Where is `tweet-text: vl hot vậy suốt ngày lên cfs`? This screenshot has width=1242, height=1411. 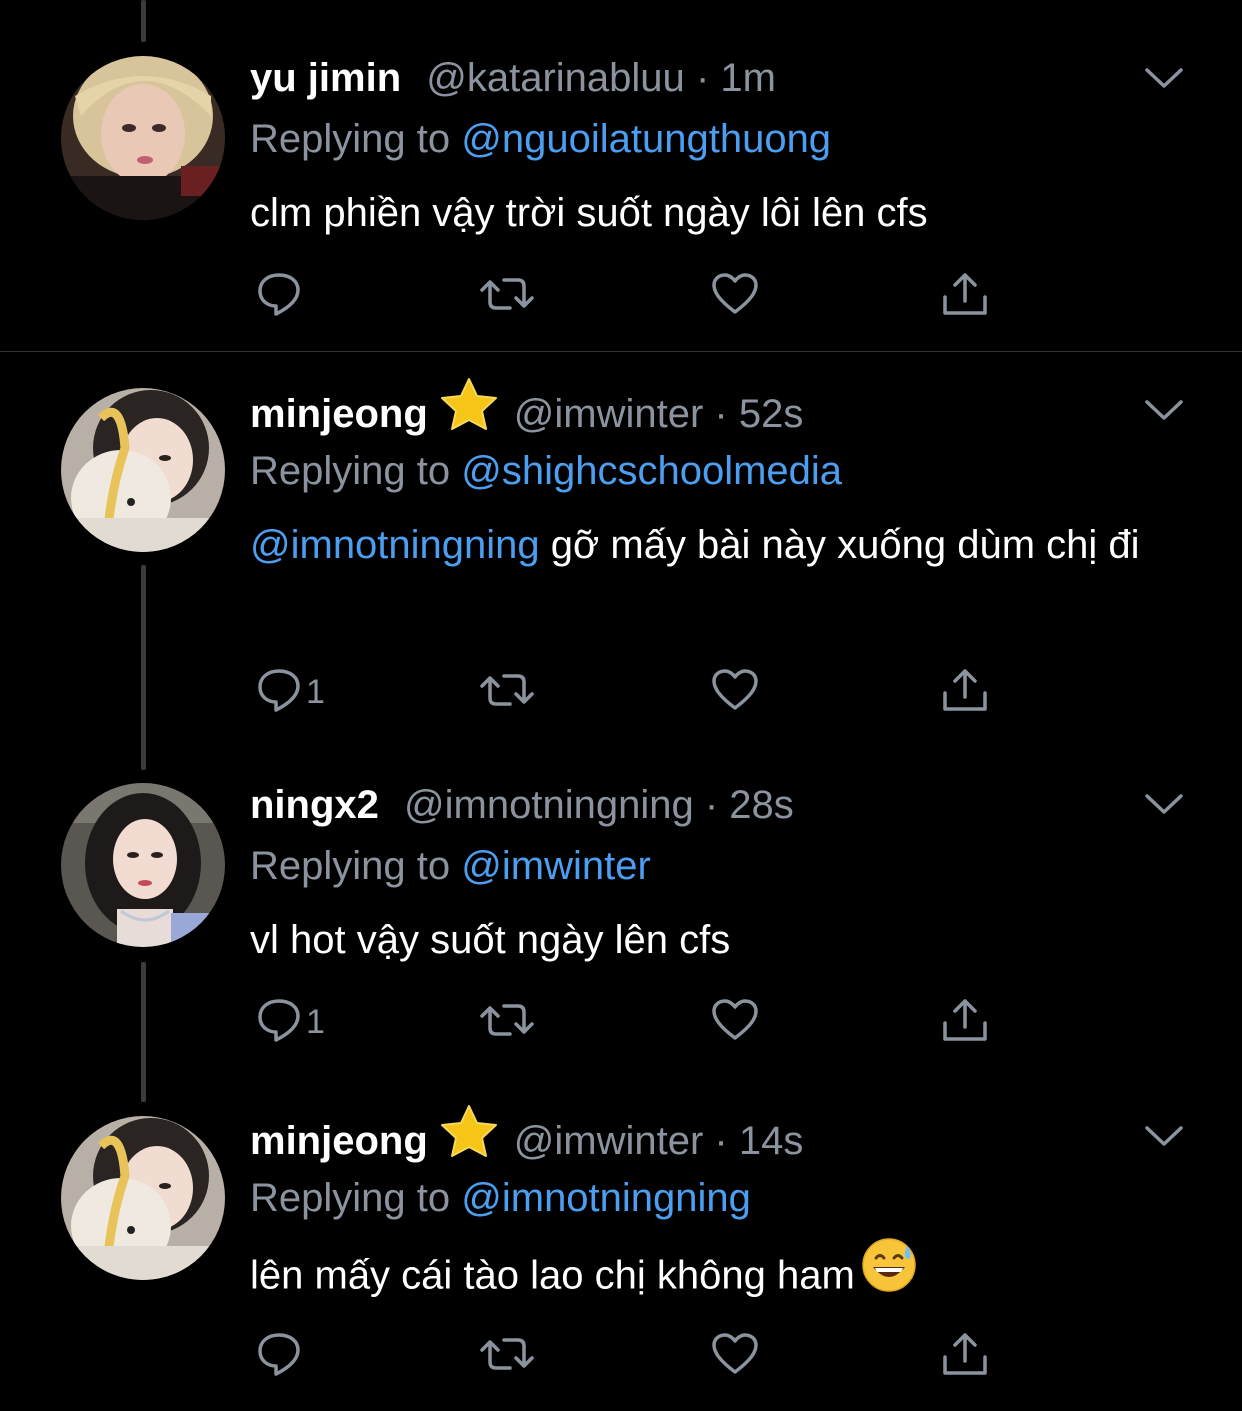
tweet-text: vl hot vậy suốt ngày lên cfs is located at coordinates (701, 940).